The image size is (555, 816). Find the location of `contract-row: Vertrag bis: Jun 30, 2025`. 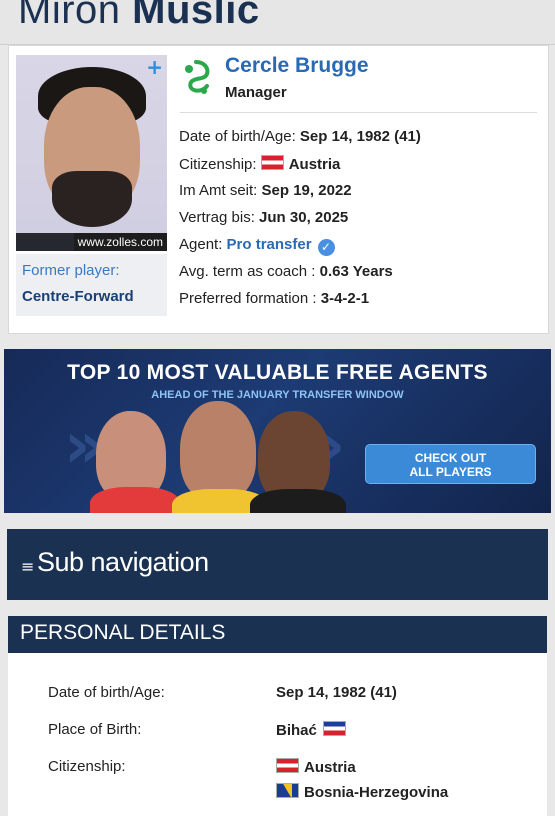

contract-row: Vertrag bis: Jun 30, 2025 is located at coordinates (263, 217).